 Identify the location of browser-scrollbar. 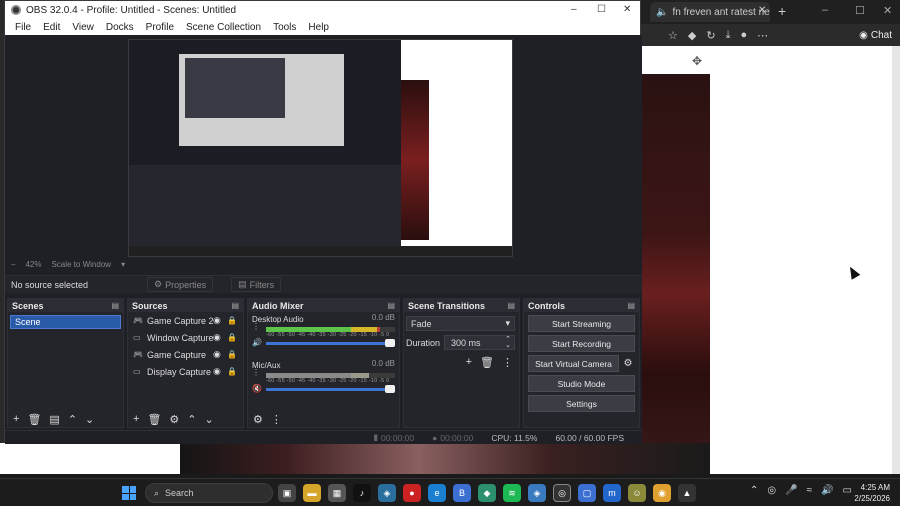
(896, 260).